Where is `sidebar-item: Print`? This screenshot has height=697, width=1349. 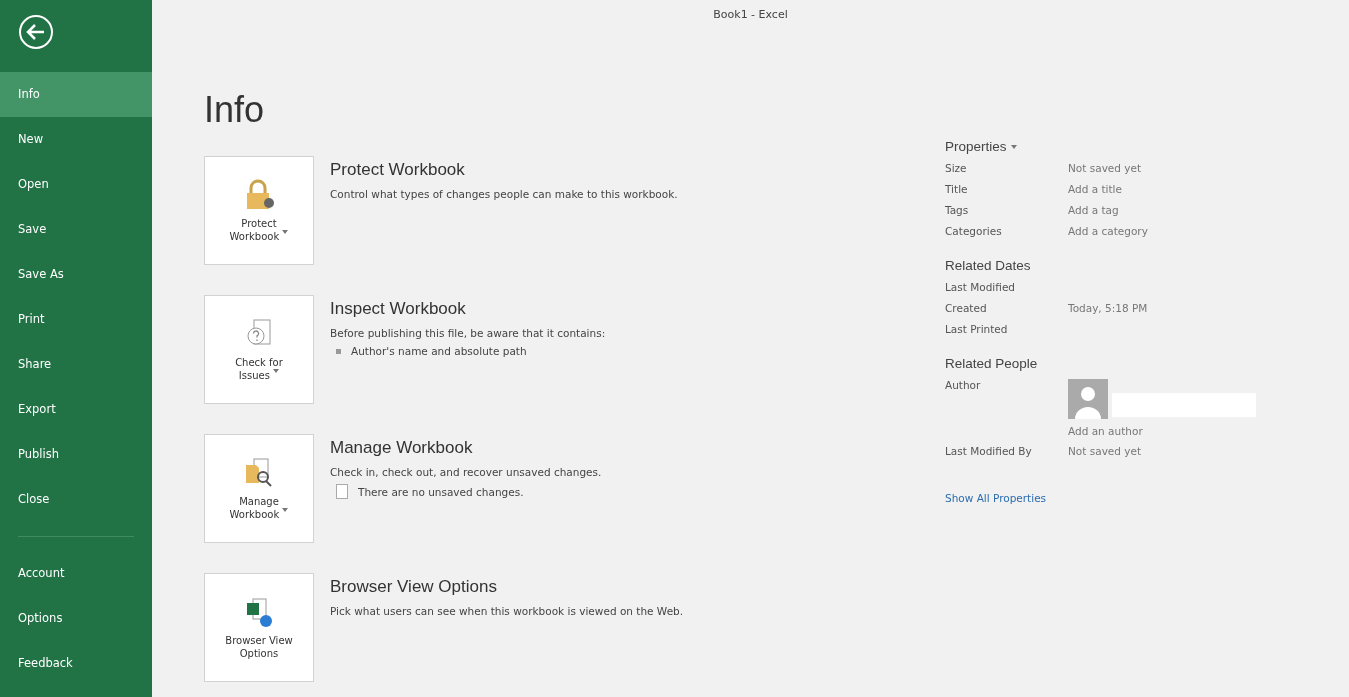 sidebar-item: Print is located at coordinates (76, 319).